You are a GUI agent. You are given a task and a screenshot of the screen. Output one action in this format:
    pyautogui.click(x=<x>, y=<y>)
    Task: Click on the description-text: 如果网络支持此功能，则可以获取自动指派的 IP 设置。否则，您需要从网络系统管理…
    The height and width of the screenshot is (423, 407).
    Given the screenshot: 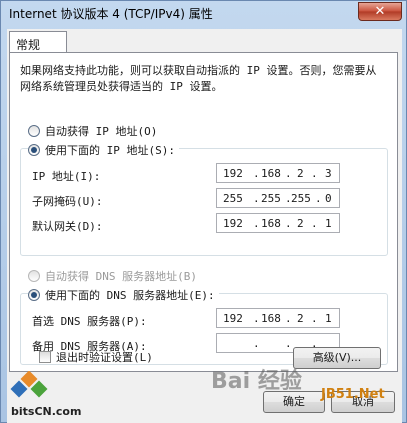 What is the action you would take?
    pyautogui.click(x=198, y=78)
    